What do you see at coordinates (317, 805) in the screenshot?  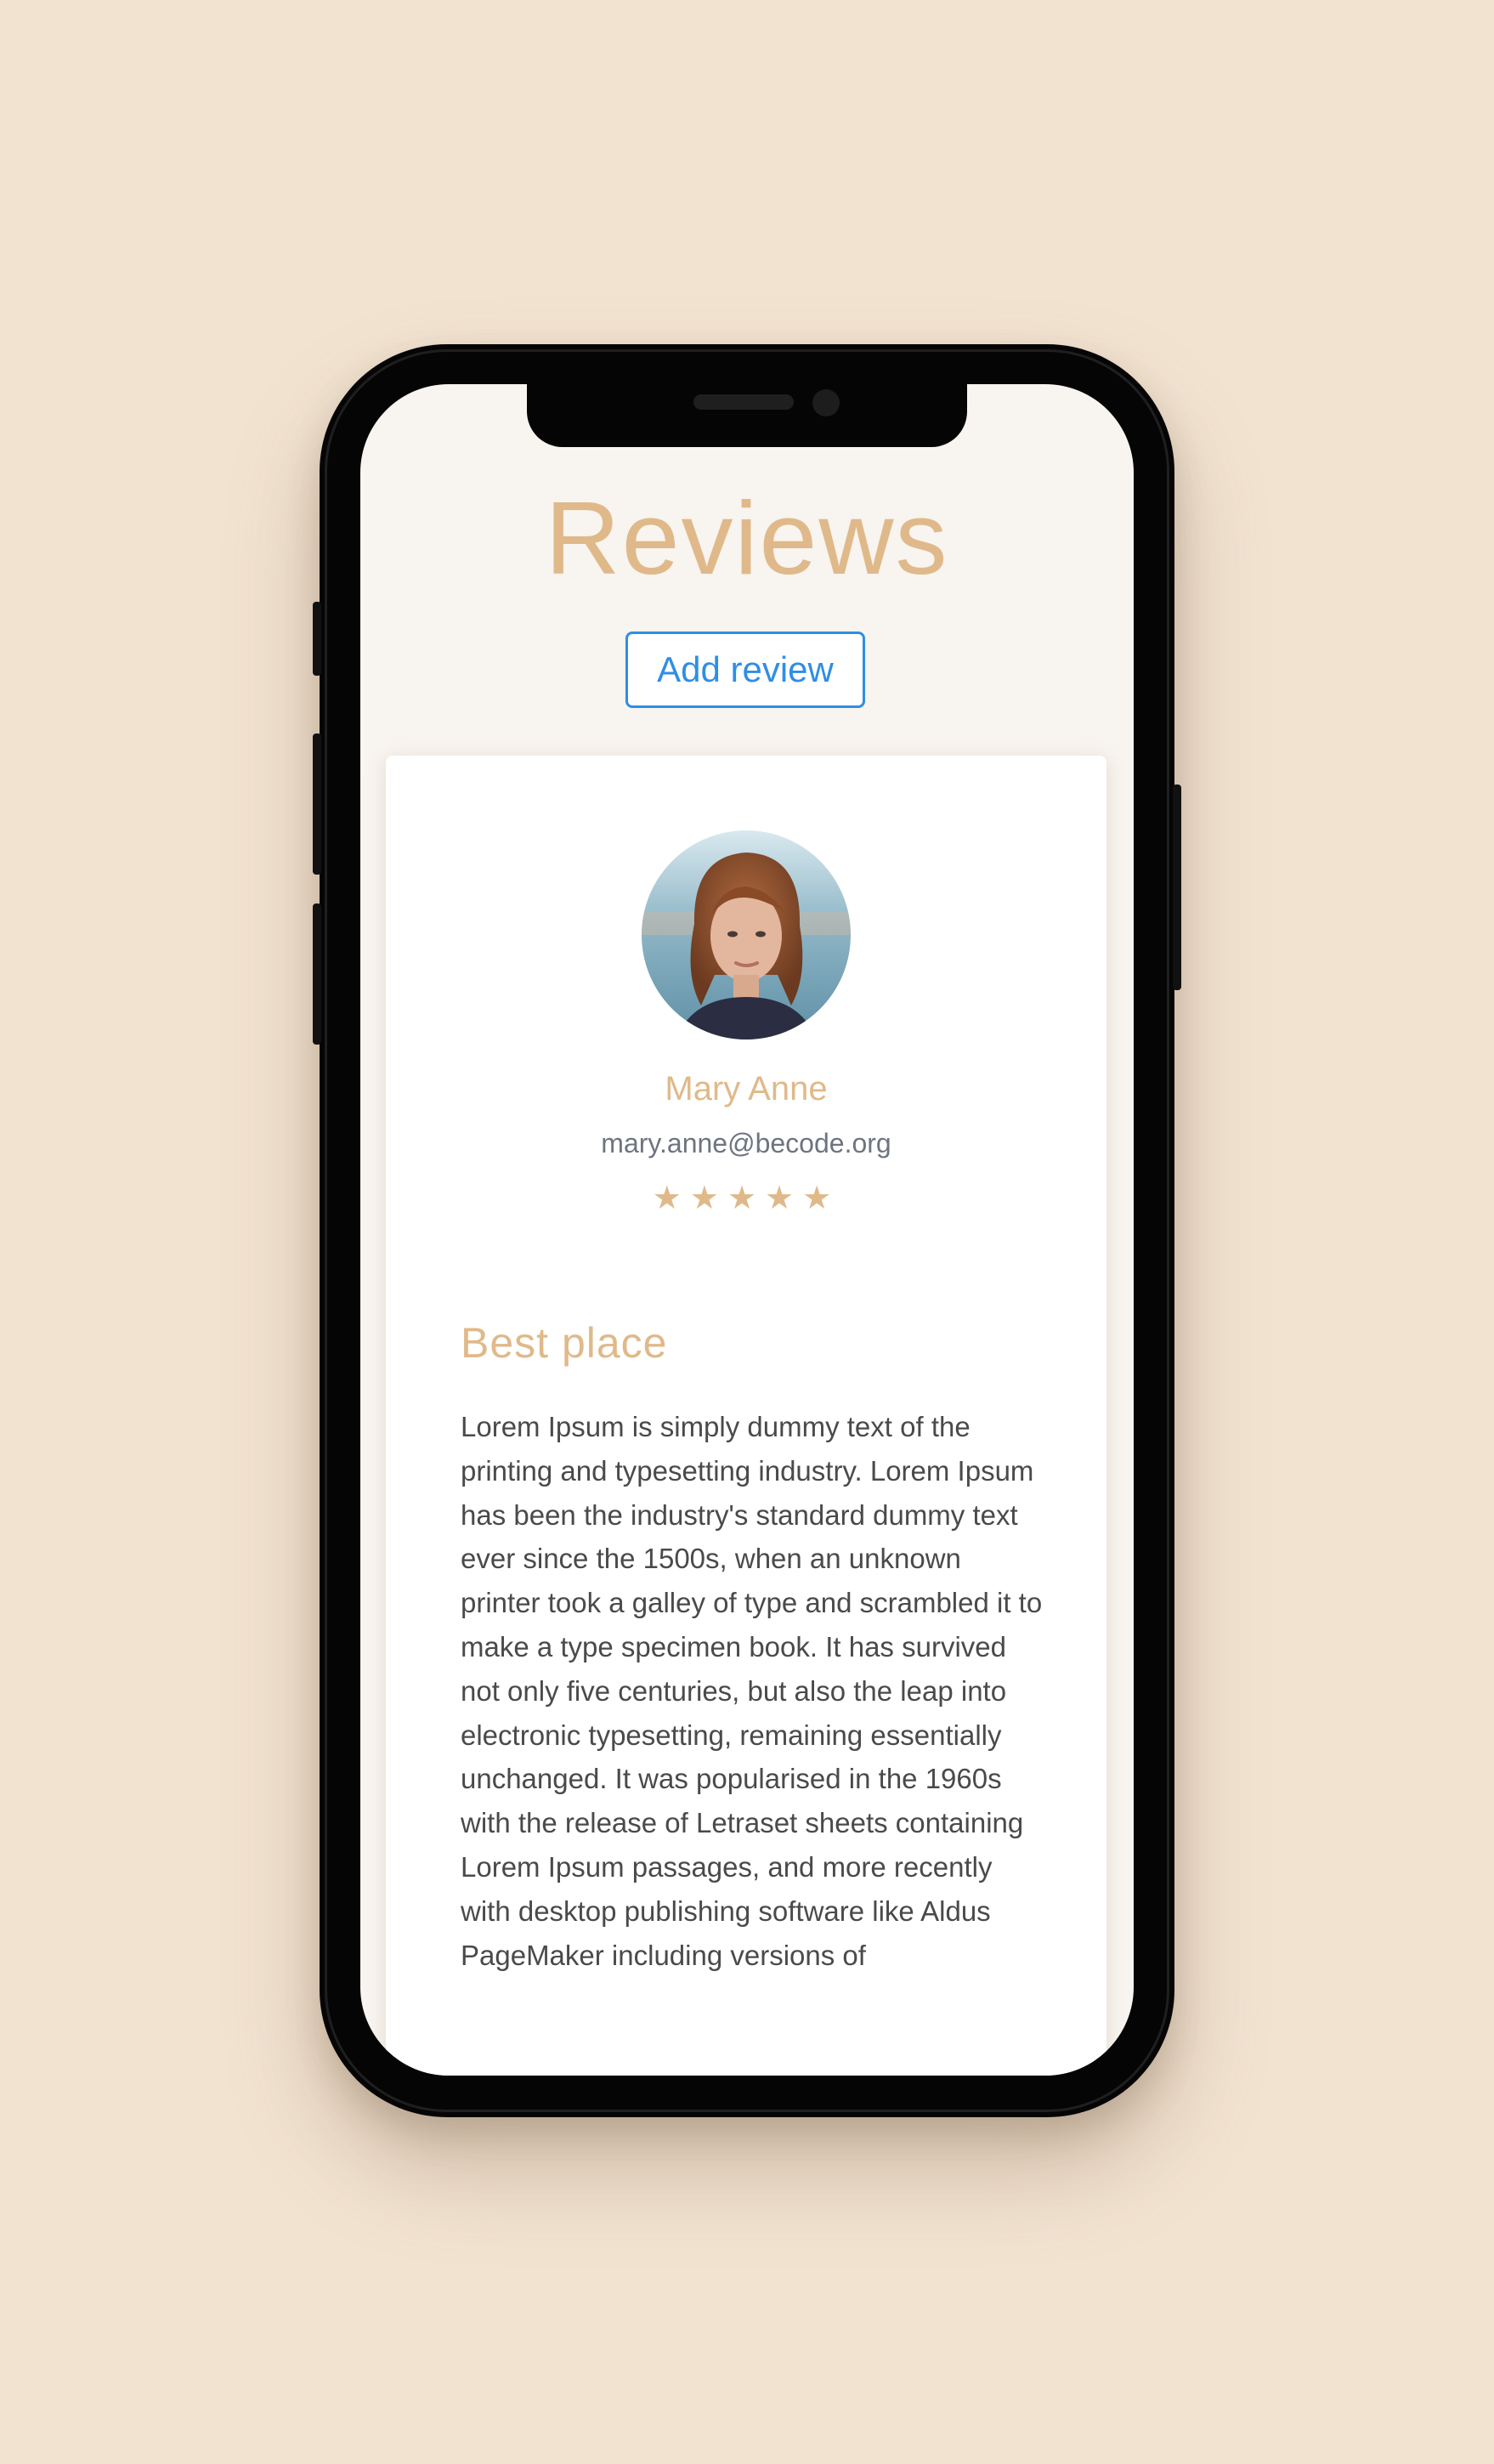 I see `volume-up-button` at bounding box center [317, 805].